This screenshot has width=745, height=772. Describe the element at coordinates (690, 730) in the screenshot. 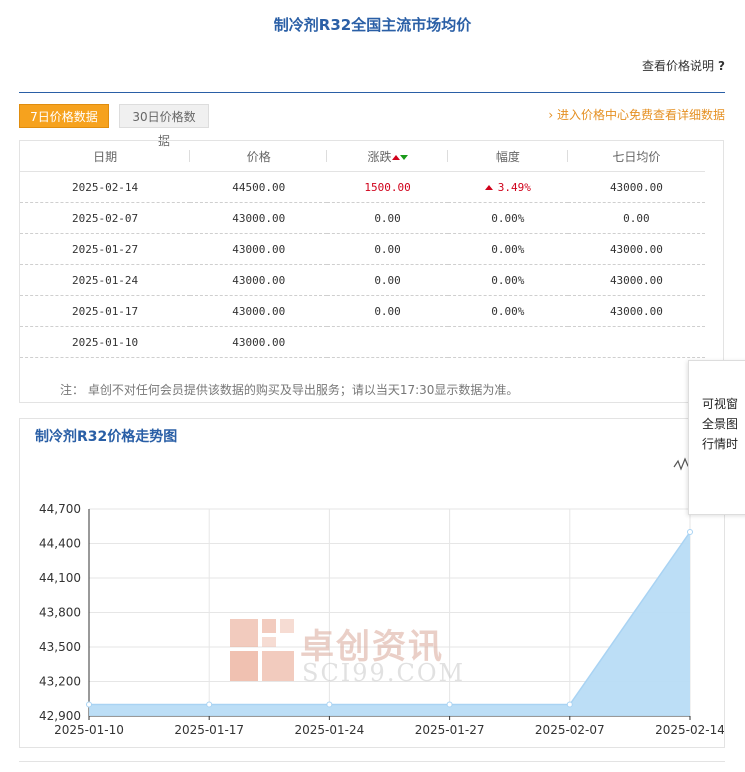

I see `x-tick-label: 2025-02-14` at that location.